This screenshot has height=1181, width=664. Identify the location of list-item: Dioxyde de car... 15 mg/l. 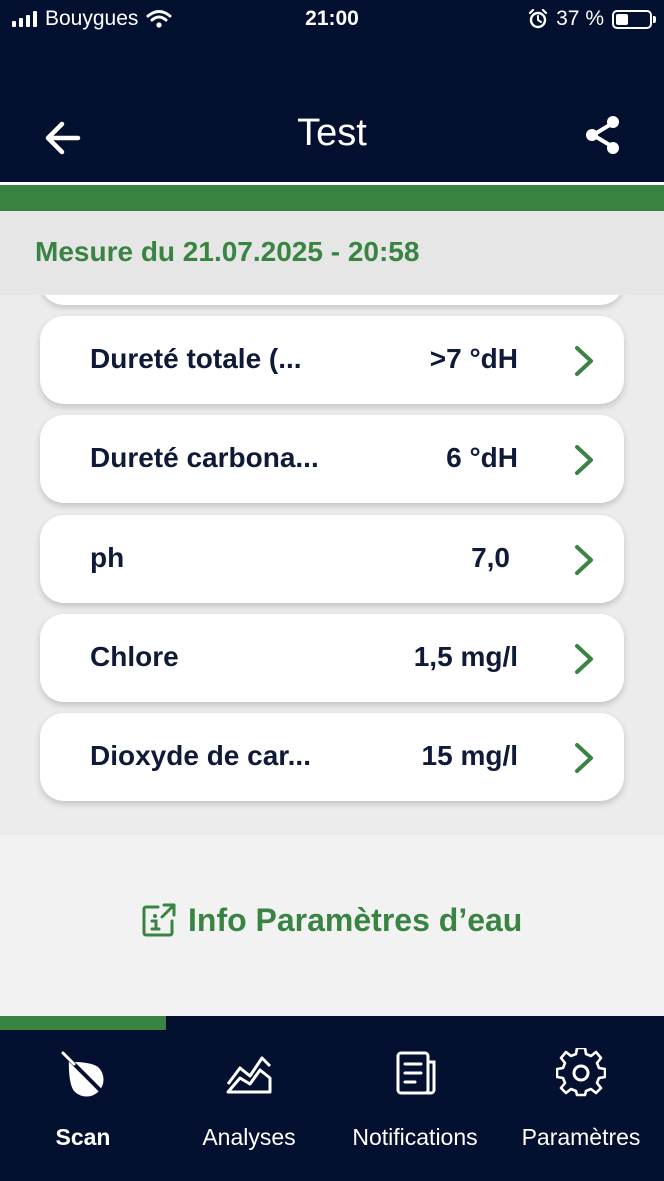
(332, 757).